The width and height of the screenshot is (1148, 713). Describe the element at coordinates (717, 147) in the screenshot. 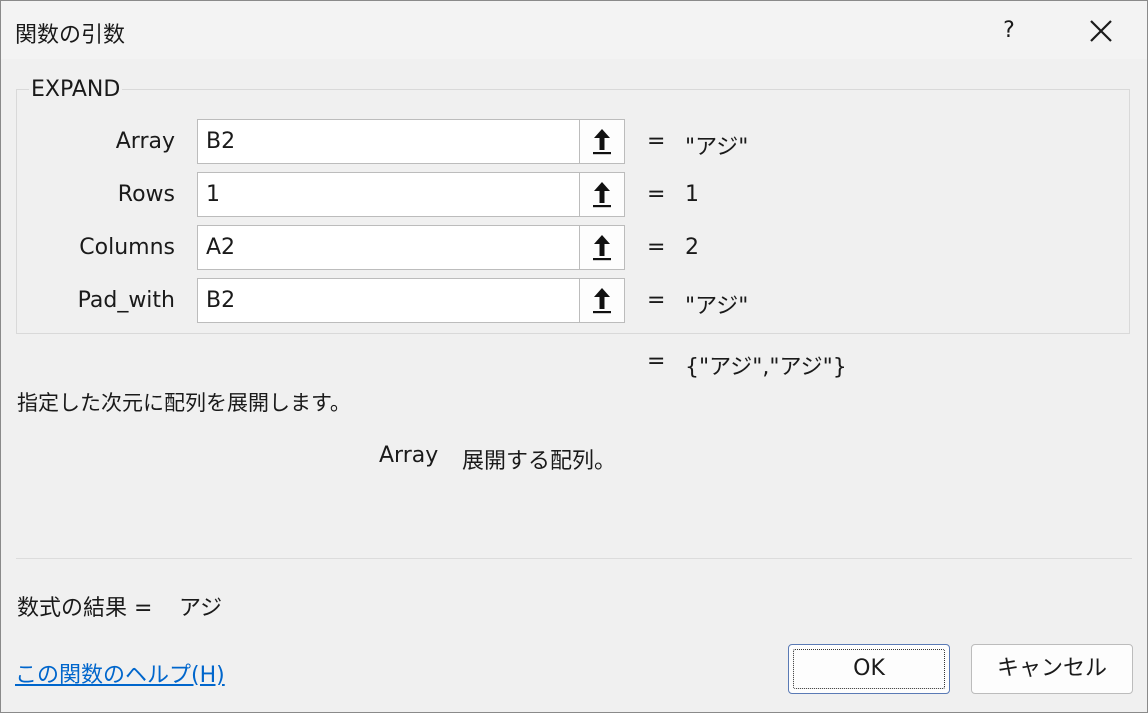

I see `arg-result-array: "アジ"` at that location.